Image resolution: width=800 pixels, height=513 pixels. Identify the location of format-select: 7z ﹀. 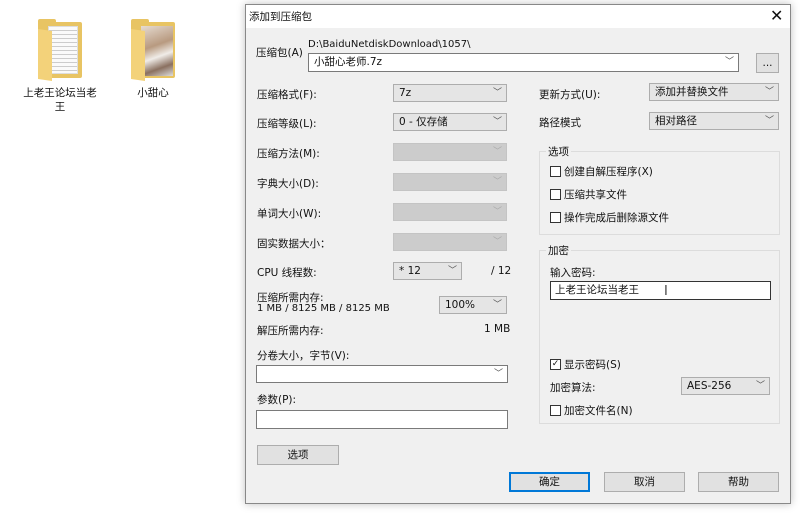
(450, 93).